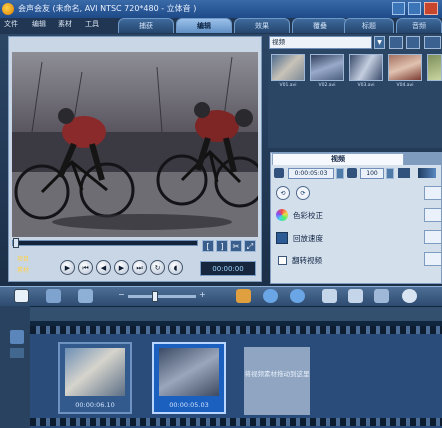 This screenshot has width=442, height=428. What do you see at coordinates (396, 42) in the screenshot?
I see `folder-open-icon` at bounding box center [396, 42].